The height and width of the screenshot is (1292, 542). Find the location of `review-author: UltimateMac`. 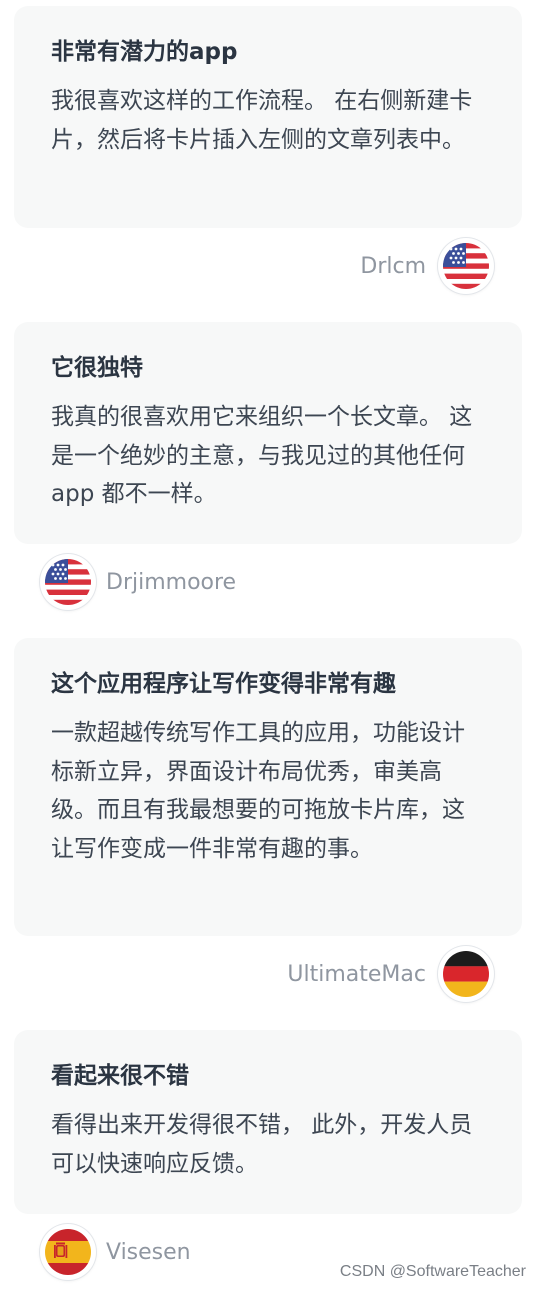

review-author: UltimateMac is located at coordinates (390, 974).